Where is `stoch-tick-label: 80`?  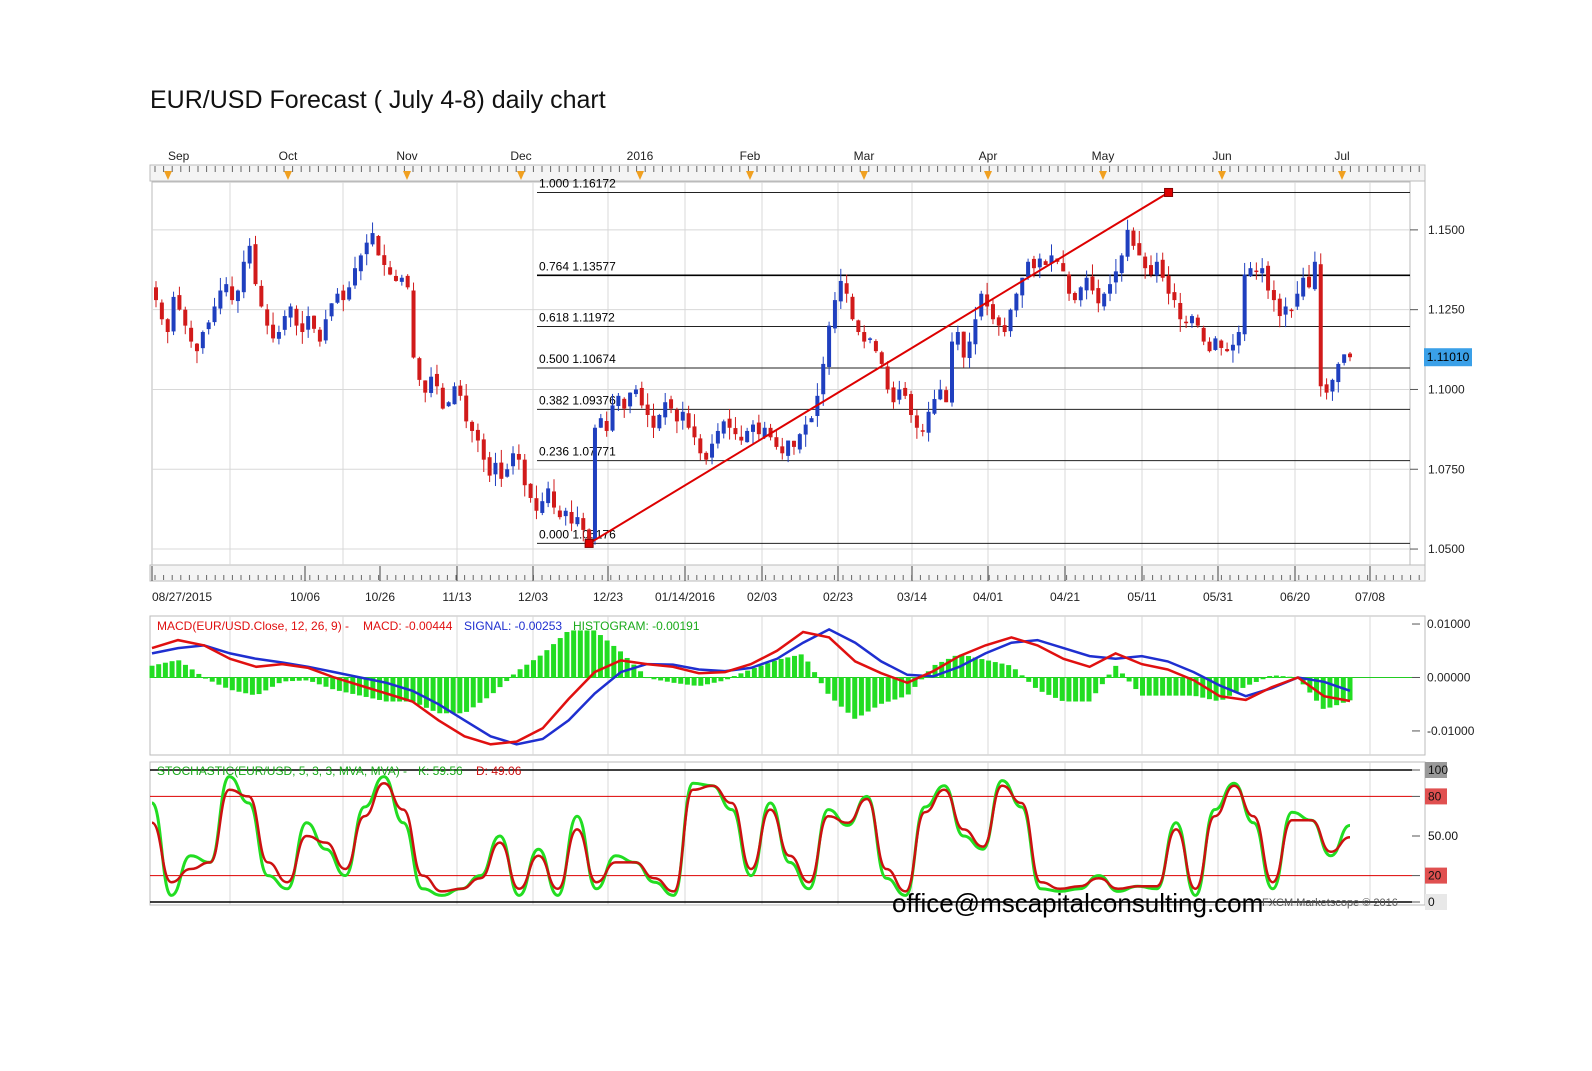 stoch-tick-label: 80 is located at coordinates (1435, 796).